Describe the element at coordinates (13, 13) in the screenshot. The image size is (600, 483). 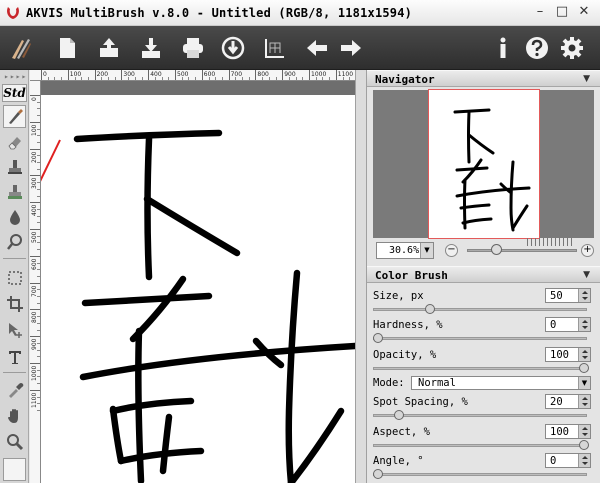
I see `akvis-logo-icon` at that location.